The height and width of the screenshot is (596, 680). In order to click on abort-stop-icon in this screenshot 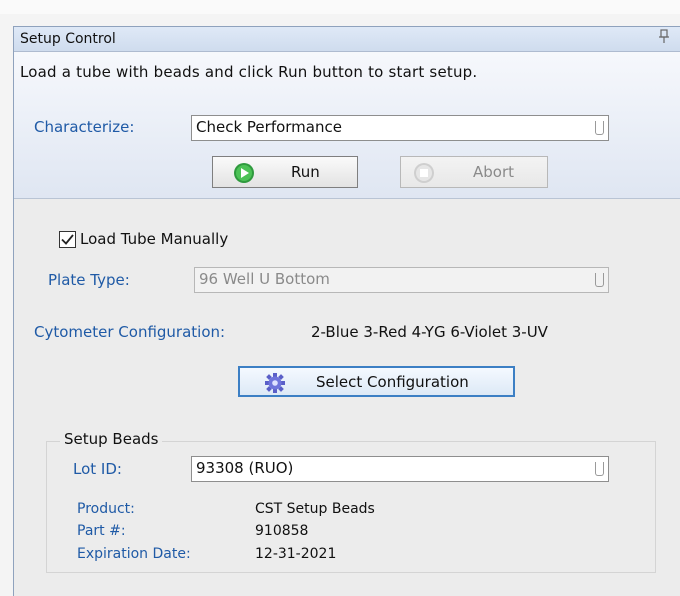, I will do `click(424, 175)`.